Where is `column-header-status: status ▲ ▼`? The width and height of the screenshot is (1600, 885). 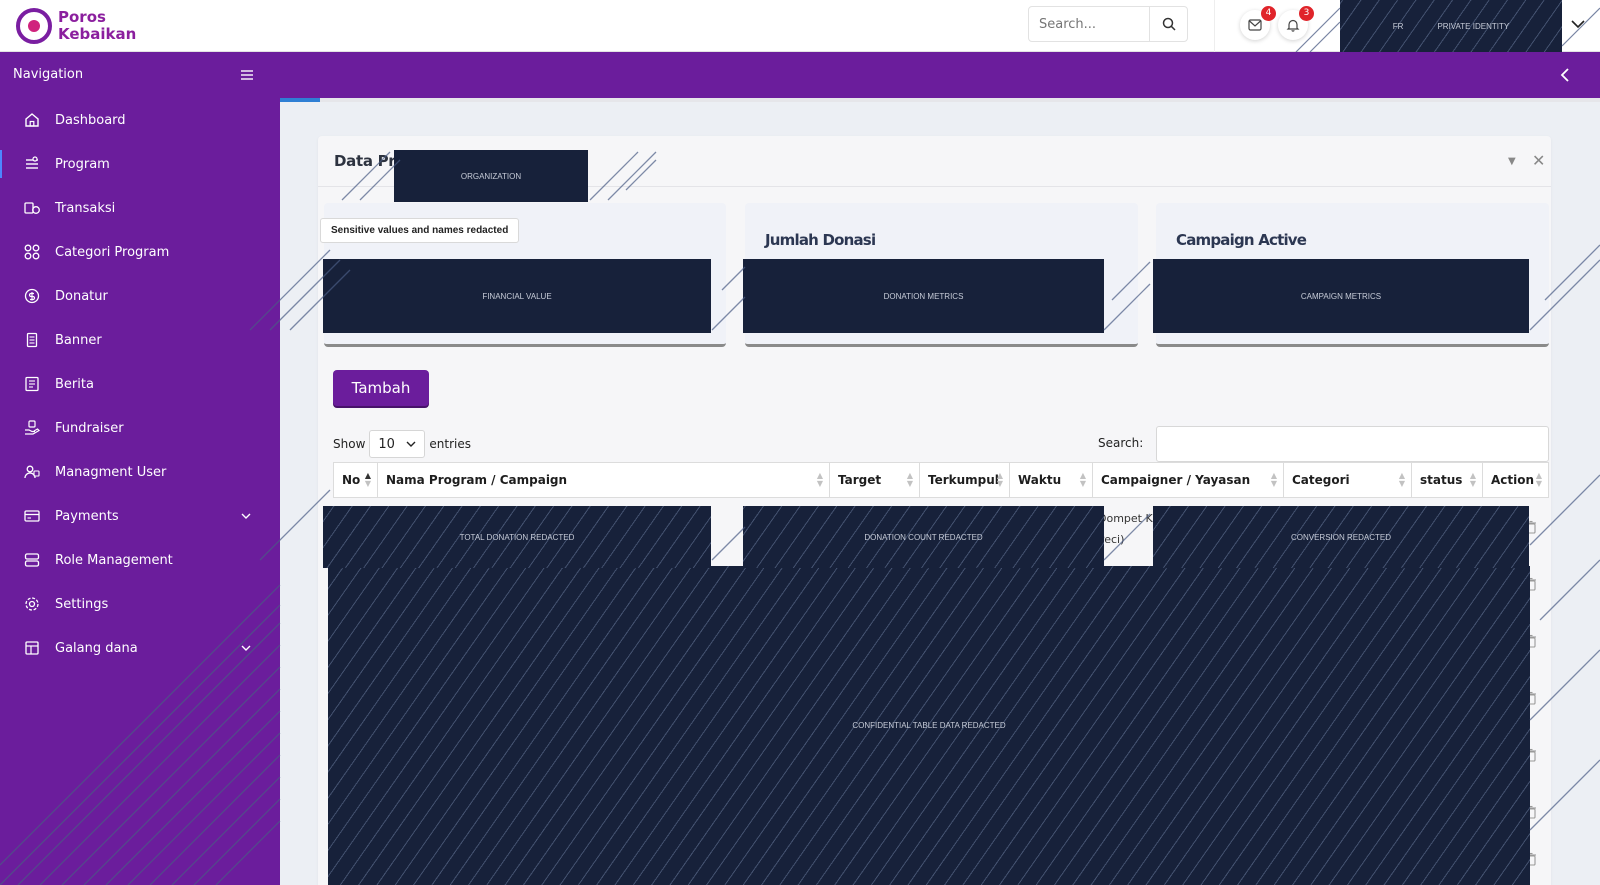
column-header-status: status ▲ ▼ is located at coordinates (1447, 480).